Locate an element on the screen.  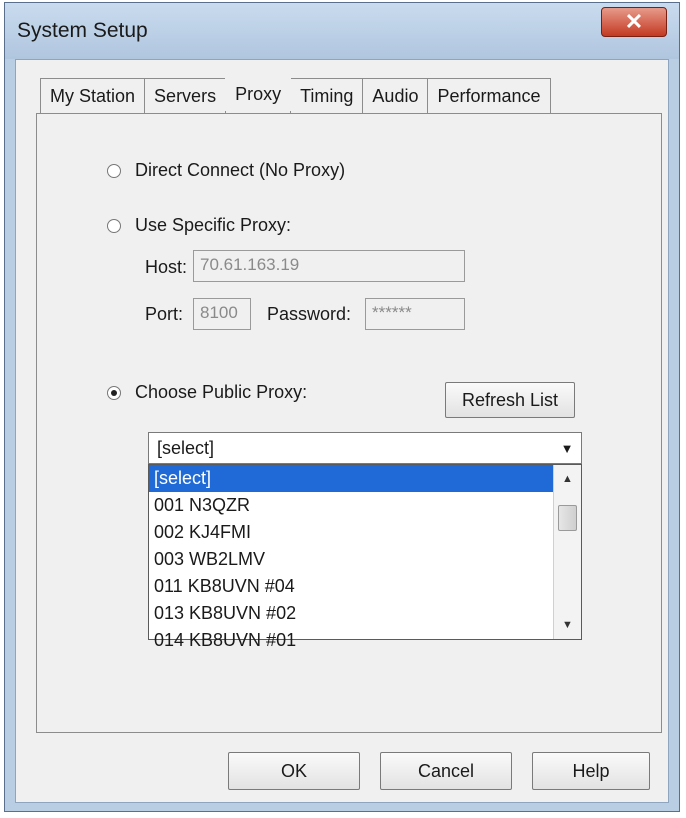
radio-indicator-checked is located at coordinates (114, 392).